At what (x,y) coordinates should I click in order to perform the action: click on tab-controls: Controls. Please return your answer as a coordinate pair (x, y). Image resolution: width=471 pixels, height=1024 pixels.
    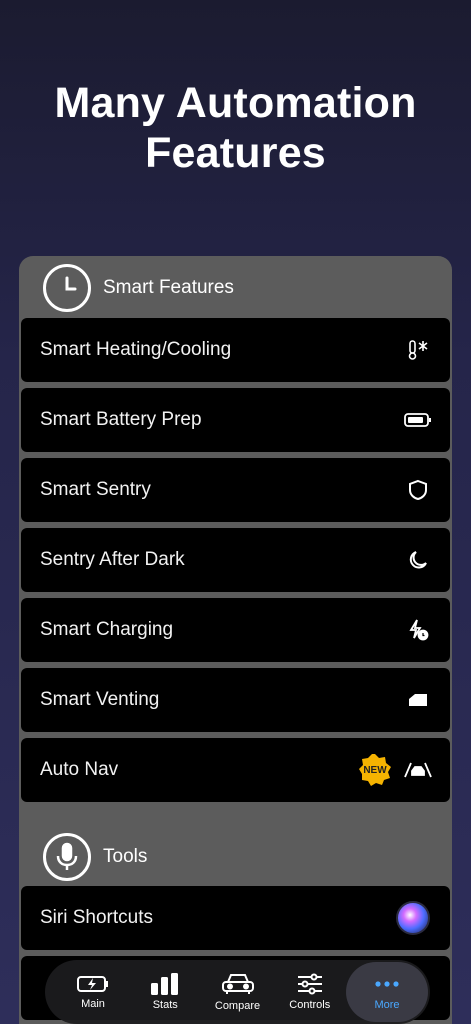
    Looking at the image, I should click on (310, 992).